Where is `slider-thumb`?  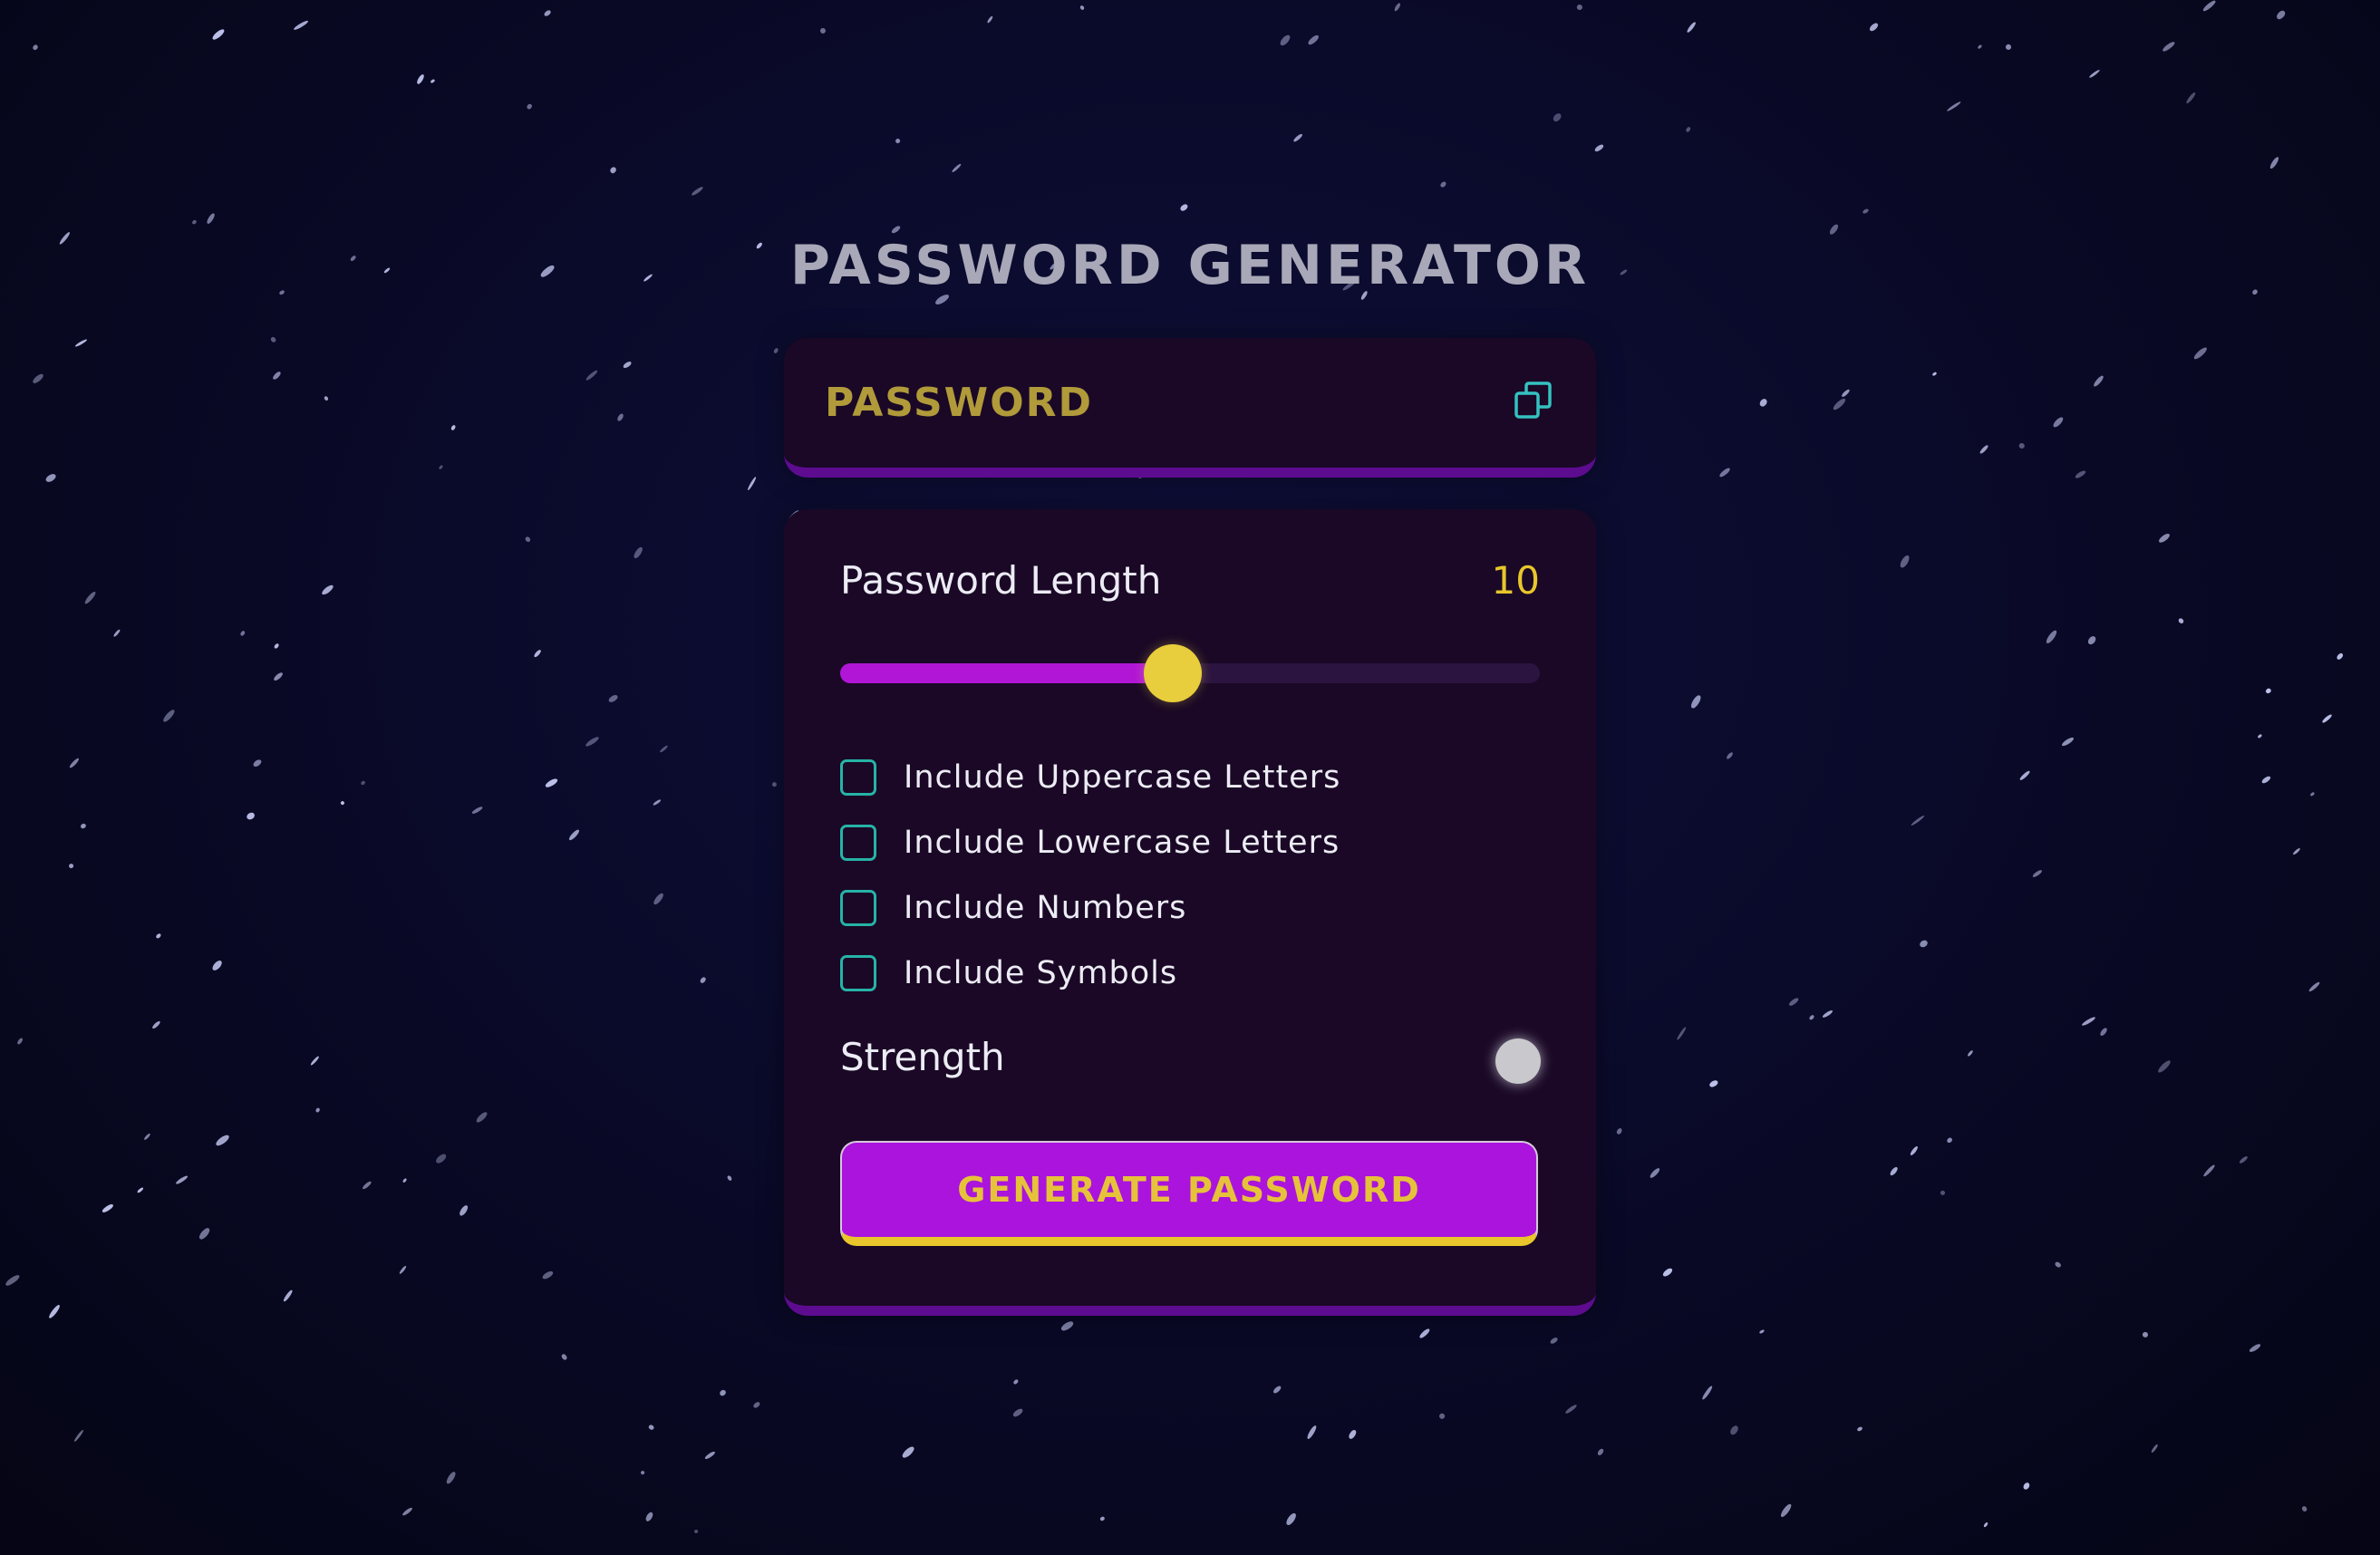
slider-thumb is located at coordinates (1172, 673).